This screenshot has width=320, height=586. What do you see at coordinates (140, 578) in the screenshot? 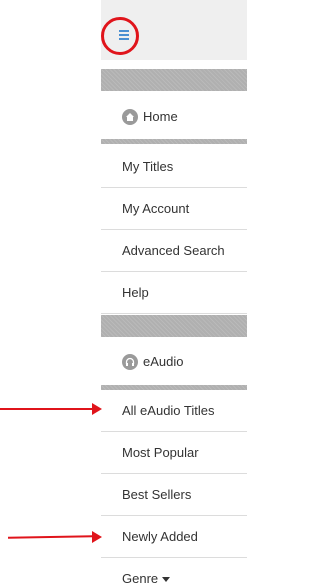
I see `genre-label: Genre` at bounding box center [140, 578].